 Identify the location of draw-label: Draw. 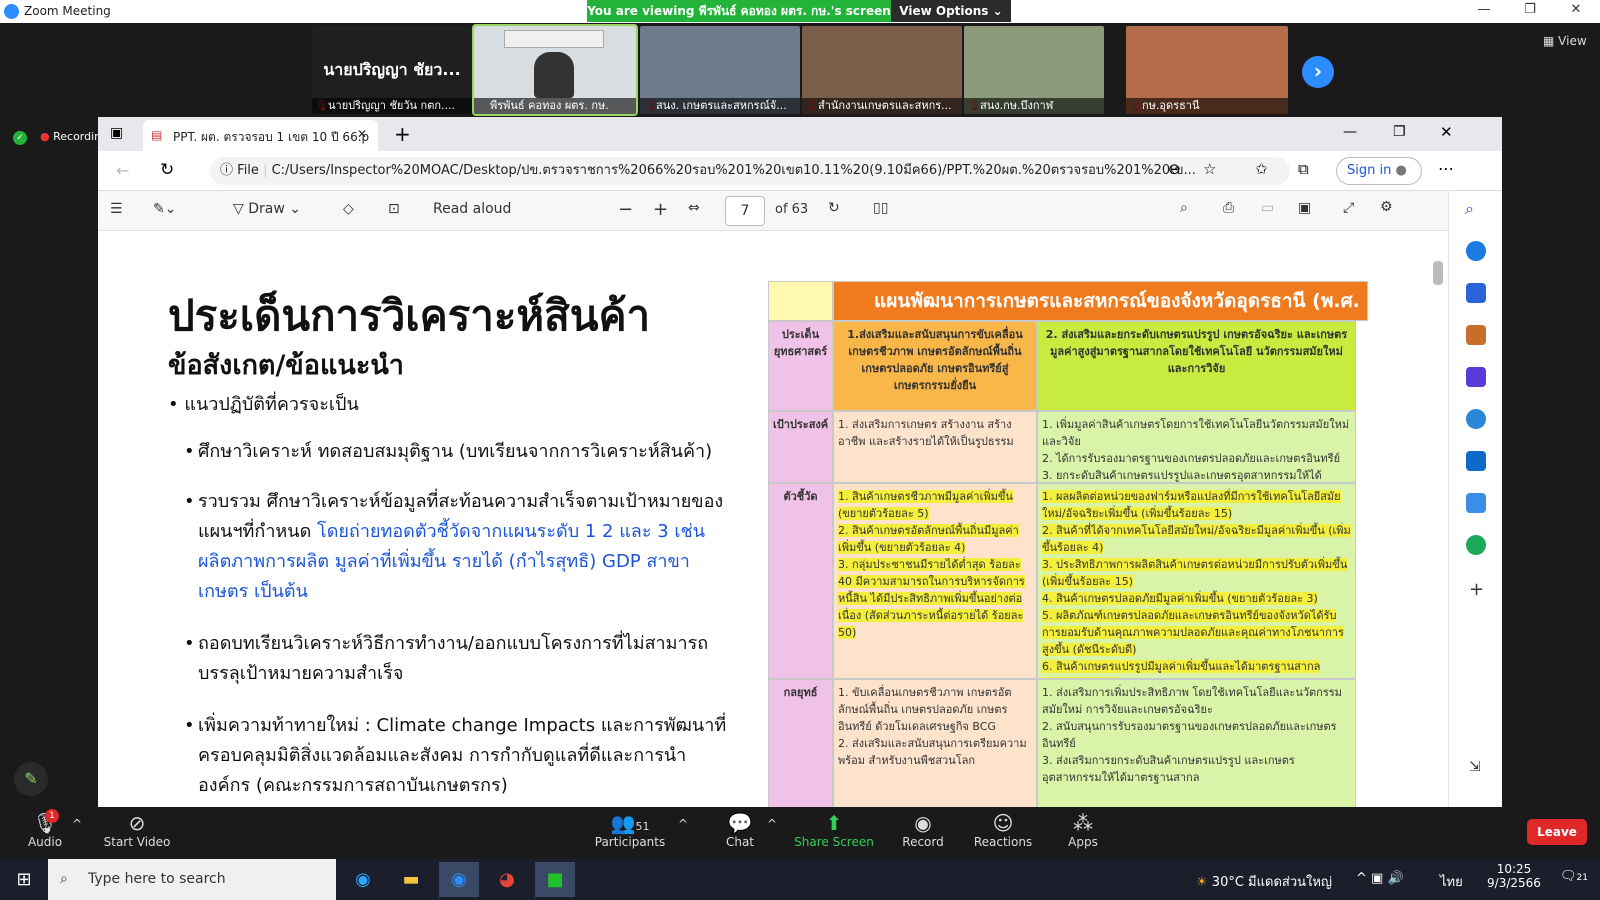
(266, 209).